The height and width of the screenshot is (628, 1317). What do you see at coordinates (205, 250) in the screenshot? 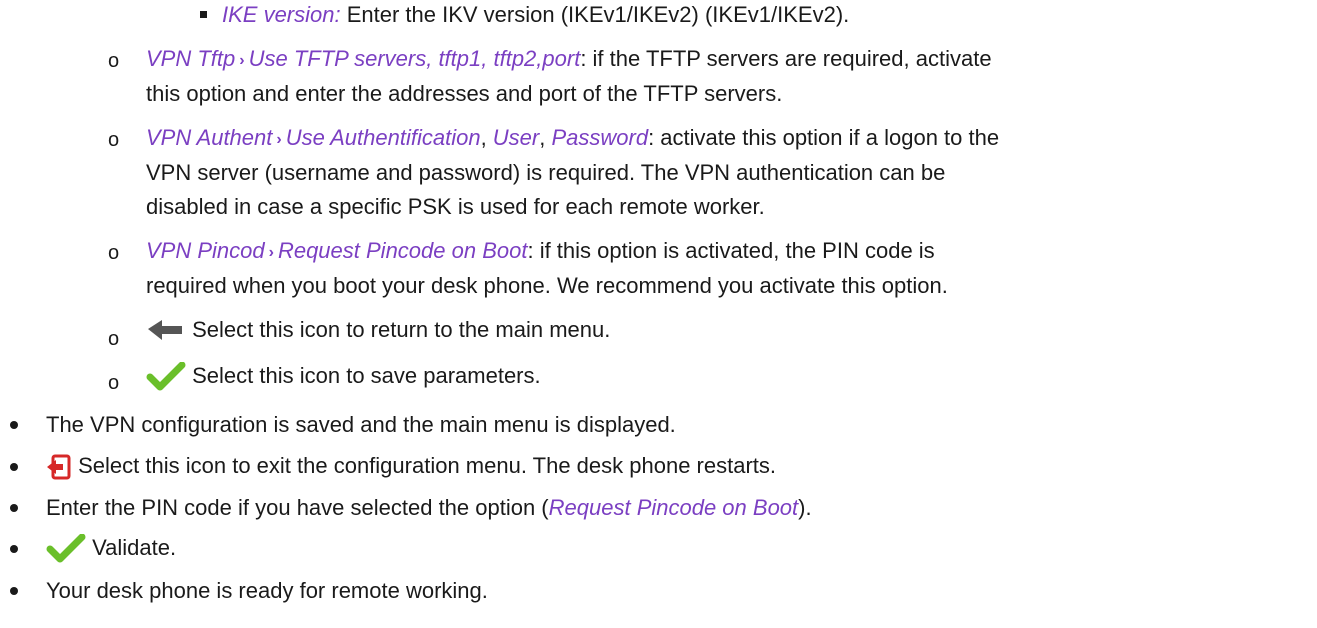
I see `vpn-pincod-menu: VPN Pincod` at bounding box center [205, 250].